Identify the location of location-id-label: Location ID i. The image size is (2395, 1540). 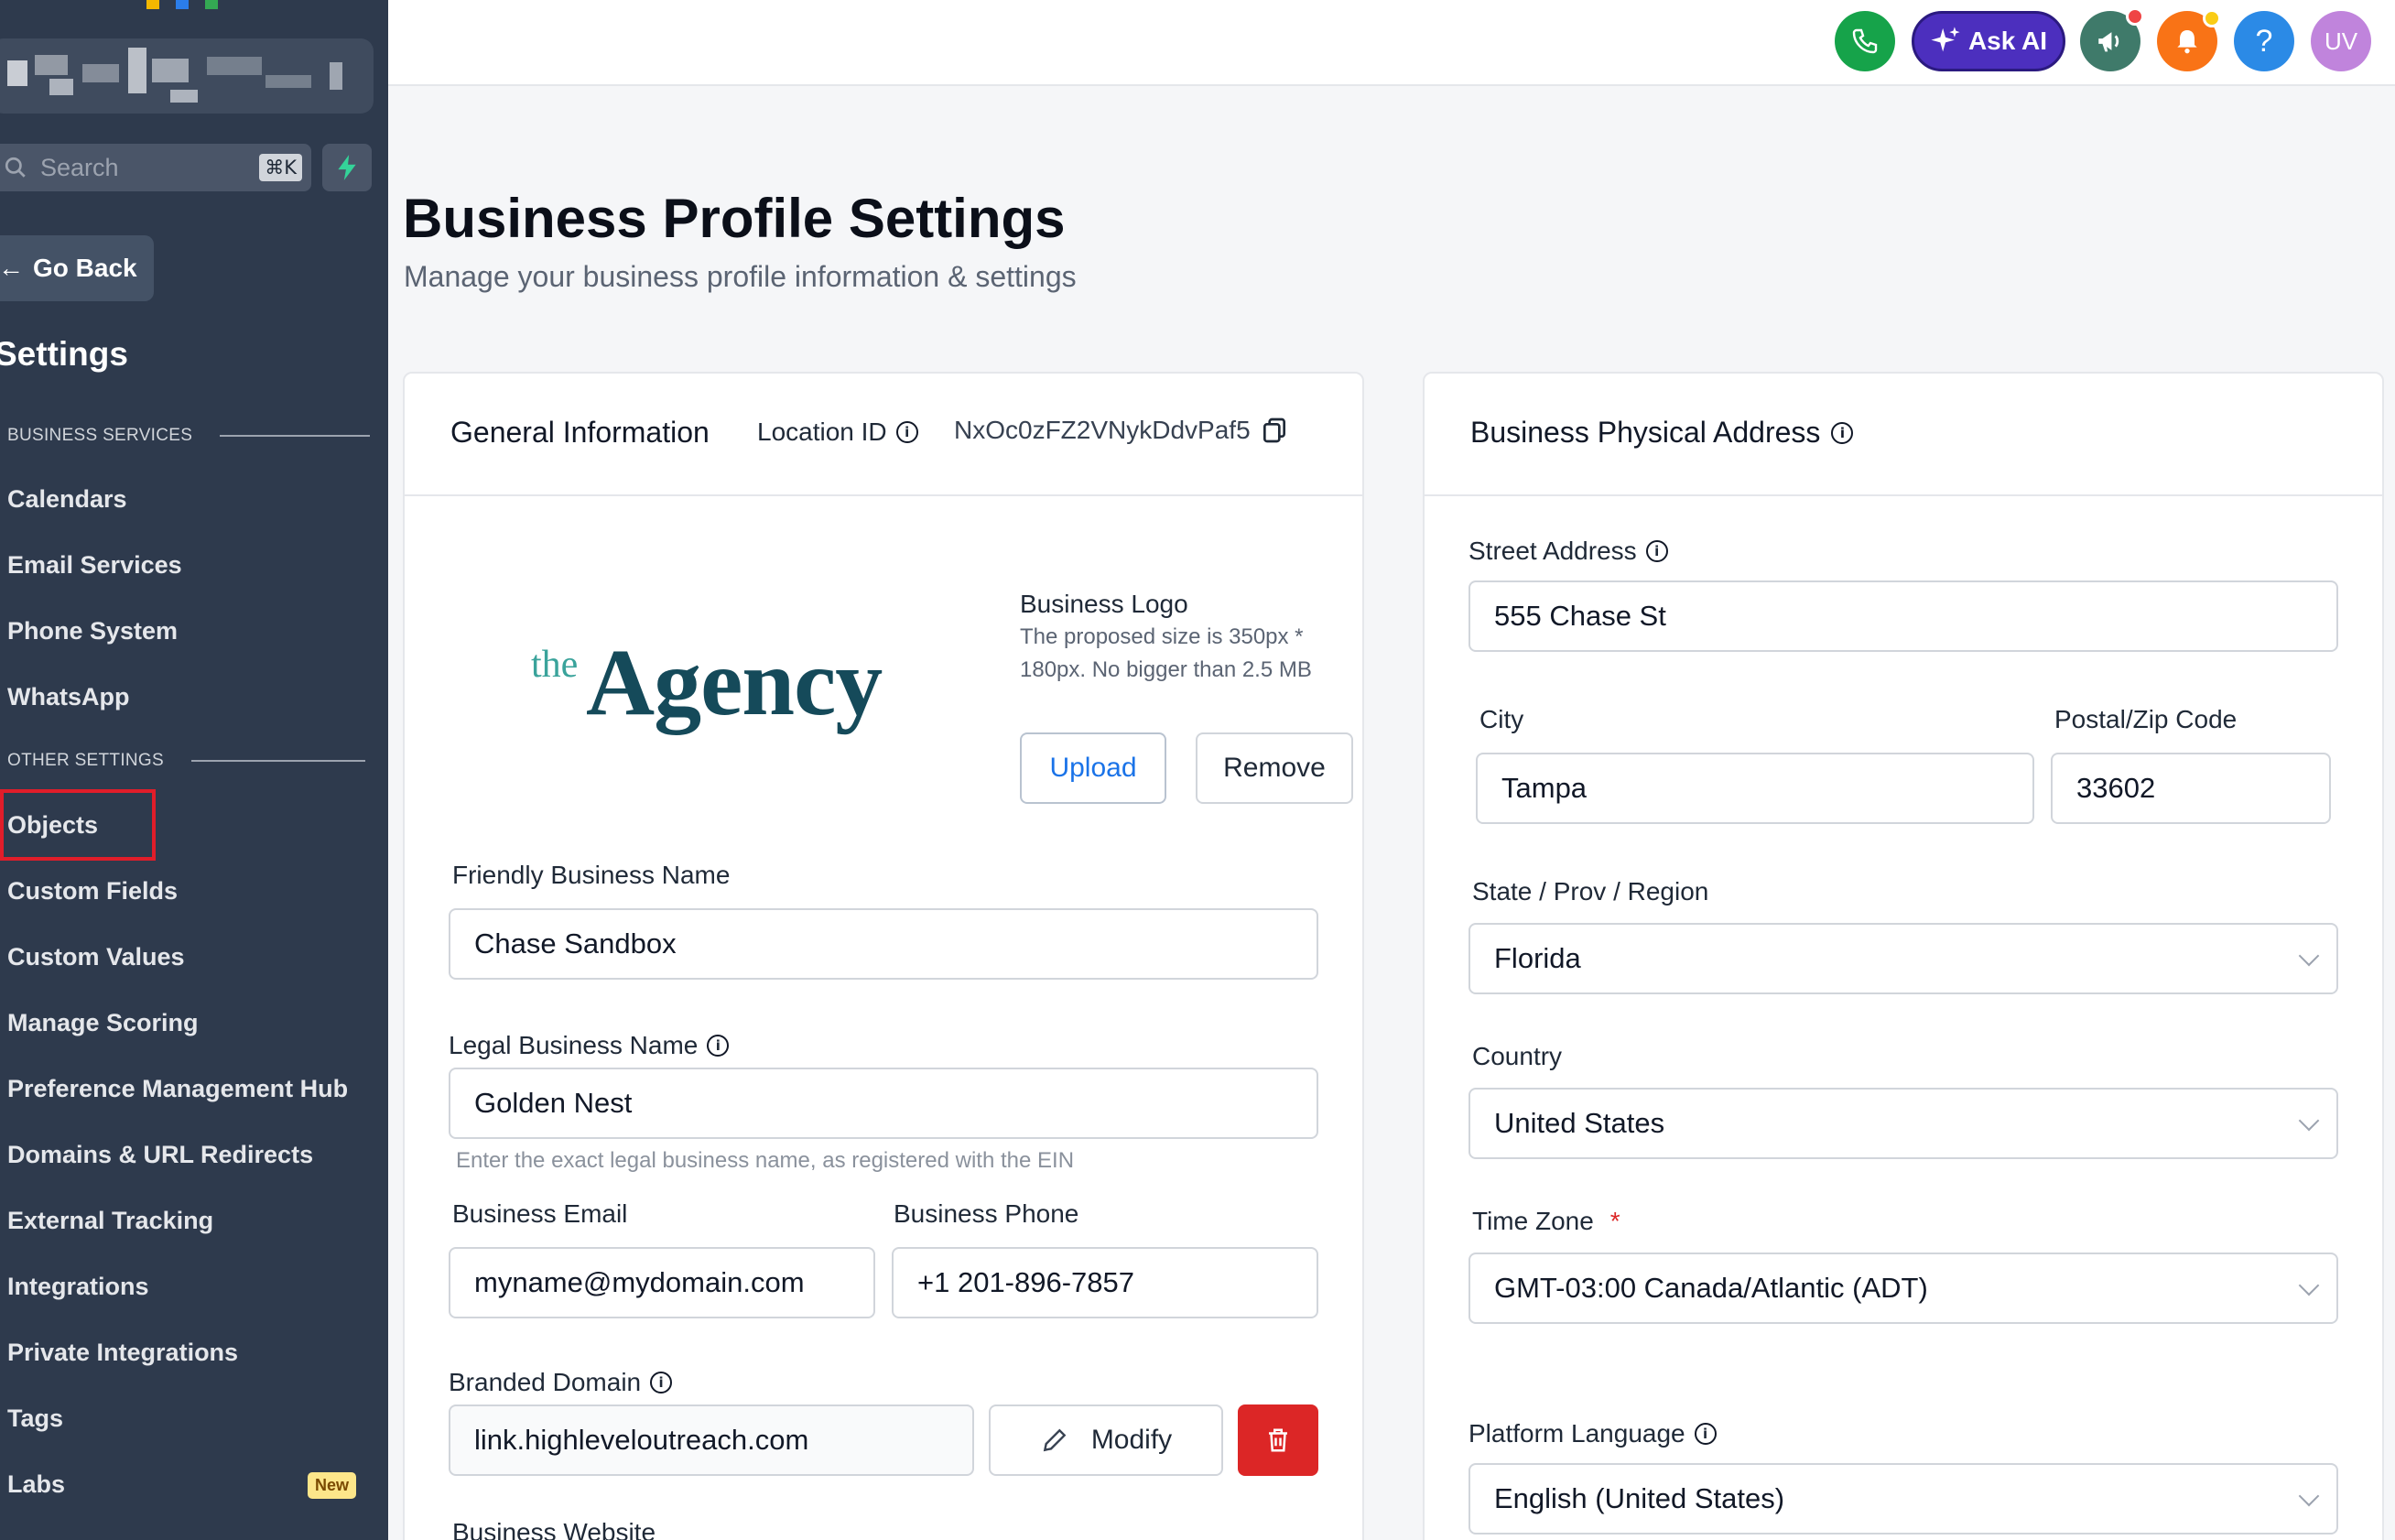
(837, 432).